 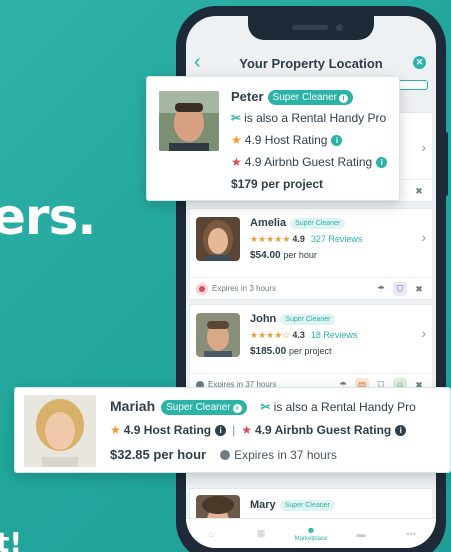 I want to click on provider-name-line: Mary Super Cleaner, so click(x=292, y=505).